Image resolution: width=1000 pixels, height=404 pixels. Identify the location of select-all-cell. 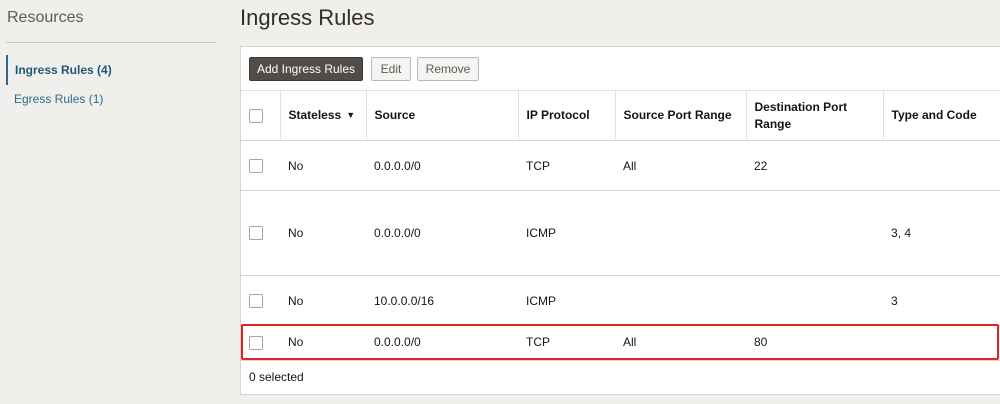
(260, 115).